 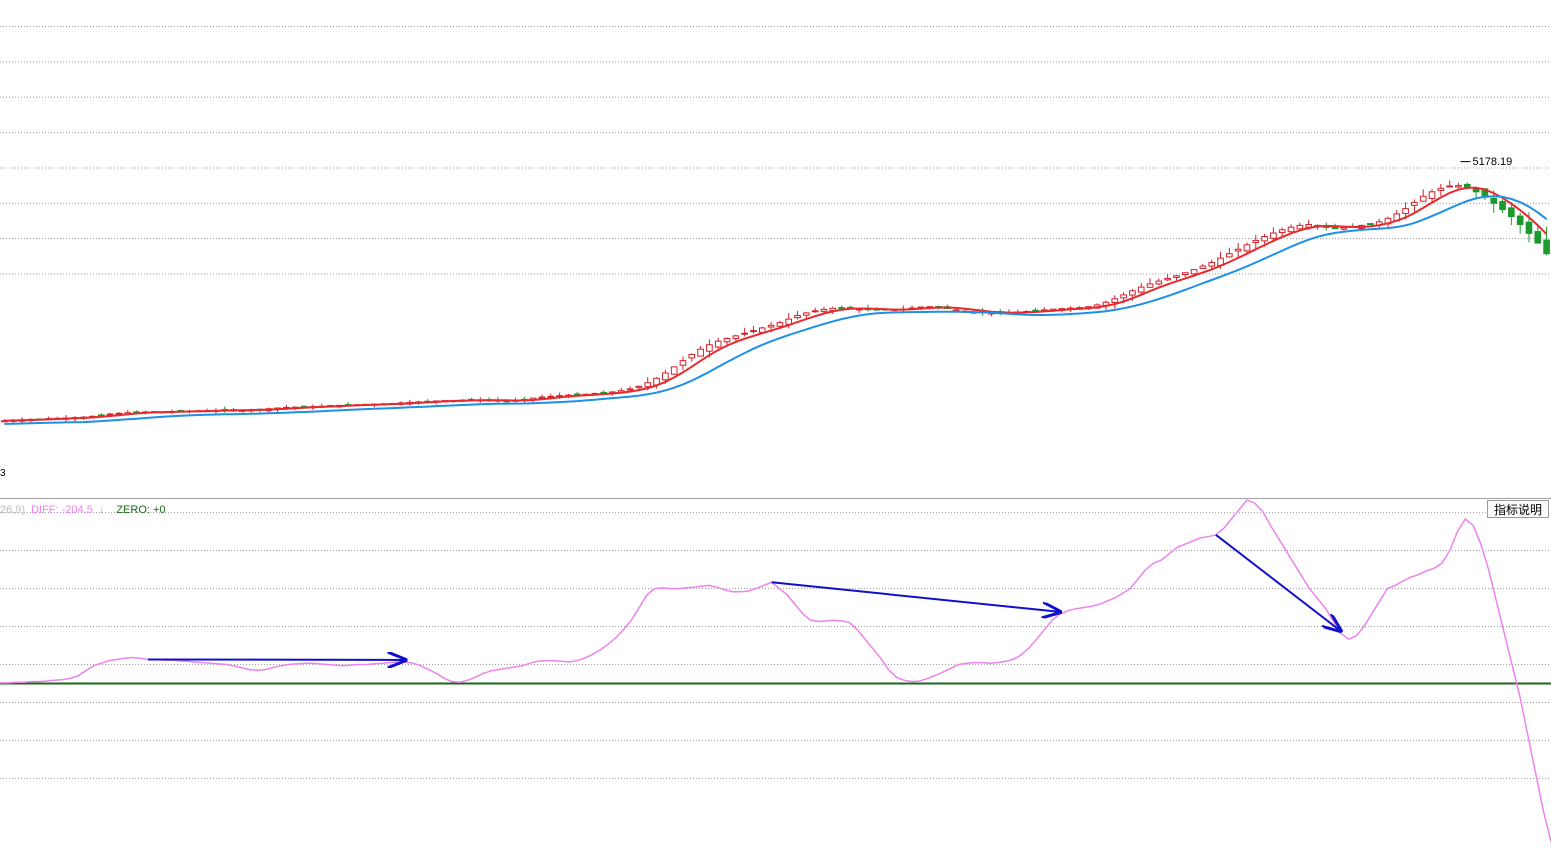 What do you see at coordinates (68, 510) in the screenshot?
I see `legend-diff: DIFF: -204.5 ↓` at bounding box center [68, 510].